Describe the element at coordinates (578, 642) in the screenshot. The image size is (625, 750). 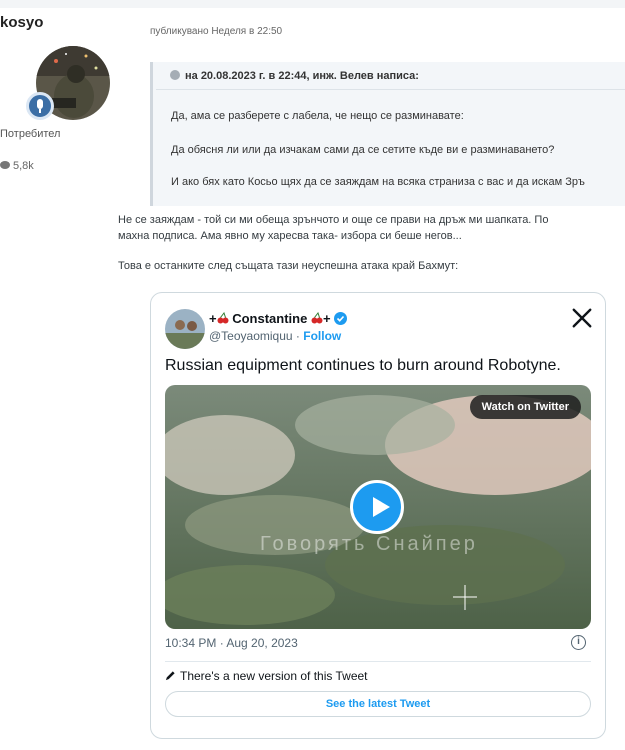
I see `info-icon: i` at that location.